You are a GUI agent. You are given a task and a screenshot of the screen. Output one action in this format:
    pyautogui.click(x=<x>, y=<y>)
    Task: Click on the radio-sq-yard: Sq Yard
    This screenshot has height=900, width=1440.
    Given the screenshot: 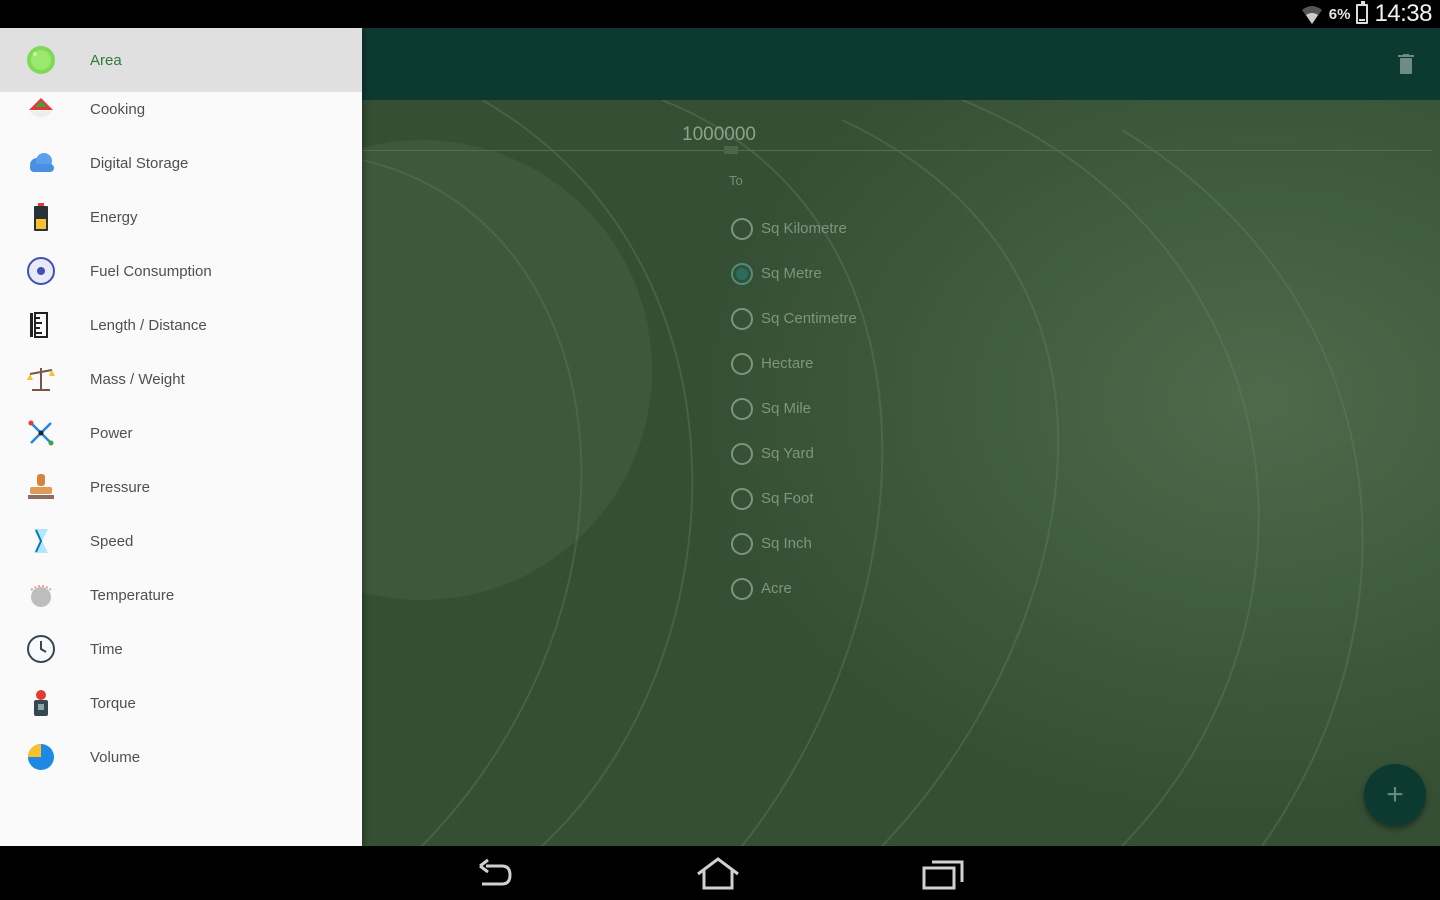 What is the action you would take?
    pyautogui.click(x=794, y=453)
    